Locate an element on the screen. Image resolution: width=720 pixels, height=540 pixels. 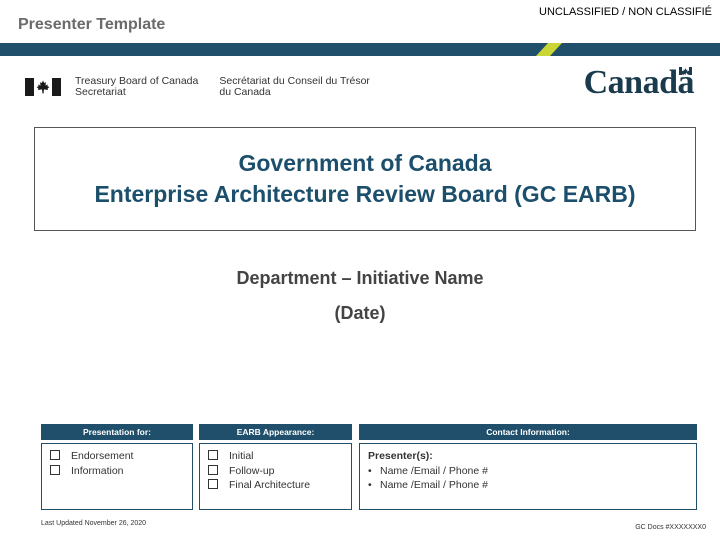
department-name-en: Treasury Board of Canada Secretariat is located at coordinates (137, 86).